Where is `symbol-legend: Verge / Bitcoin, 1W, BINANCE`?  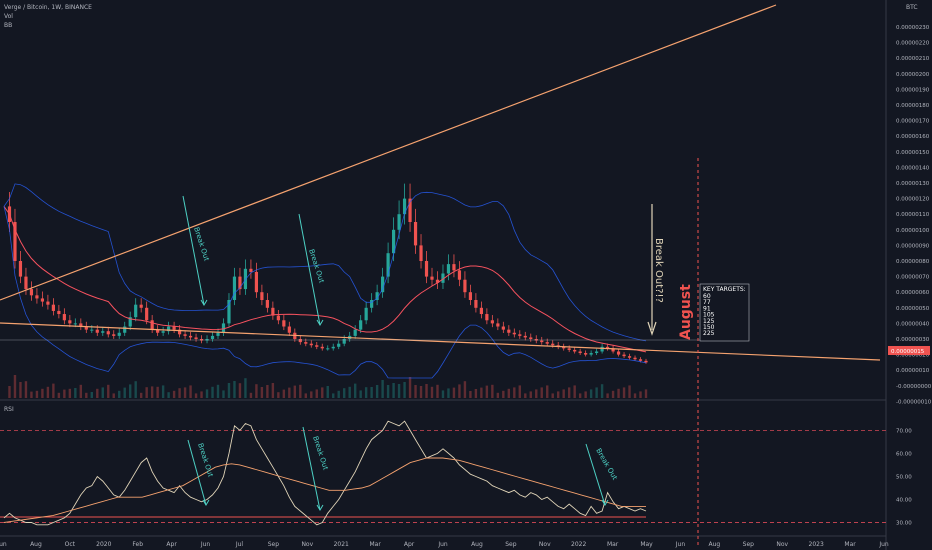
symbol-legend: Verge / Bitcoin, 1W, BINANCE is located at coordinates (48, 7).